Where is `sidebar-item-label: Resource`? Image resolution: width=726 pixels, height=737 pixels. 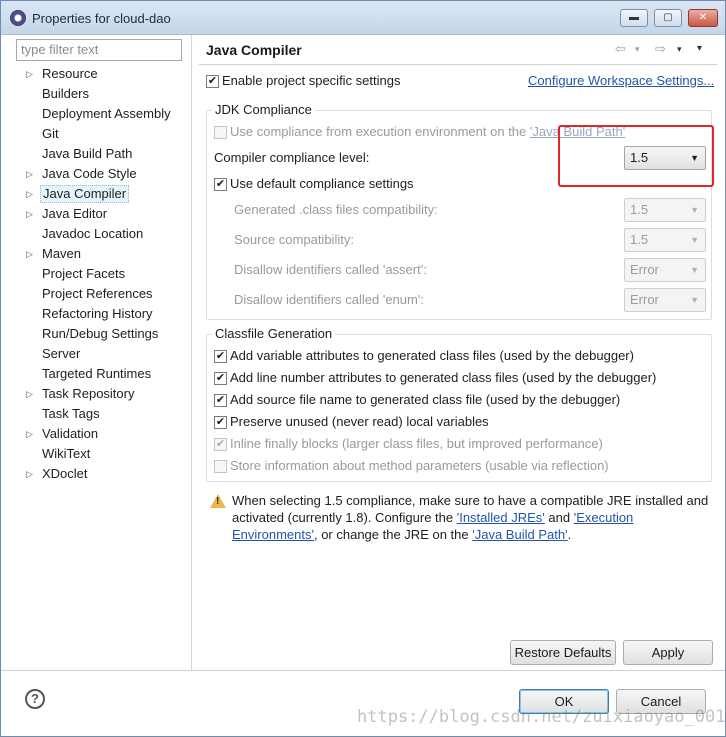 sidebar-item-label: Resource is located at coordinates (70, 73).